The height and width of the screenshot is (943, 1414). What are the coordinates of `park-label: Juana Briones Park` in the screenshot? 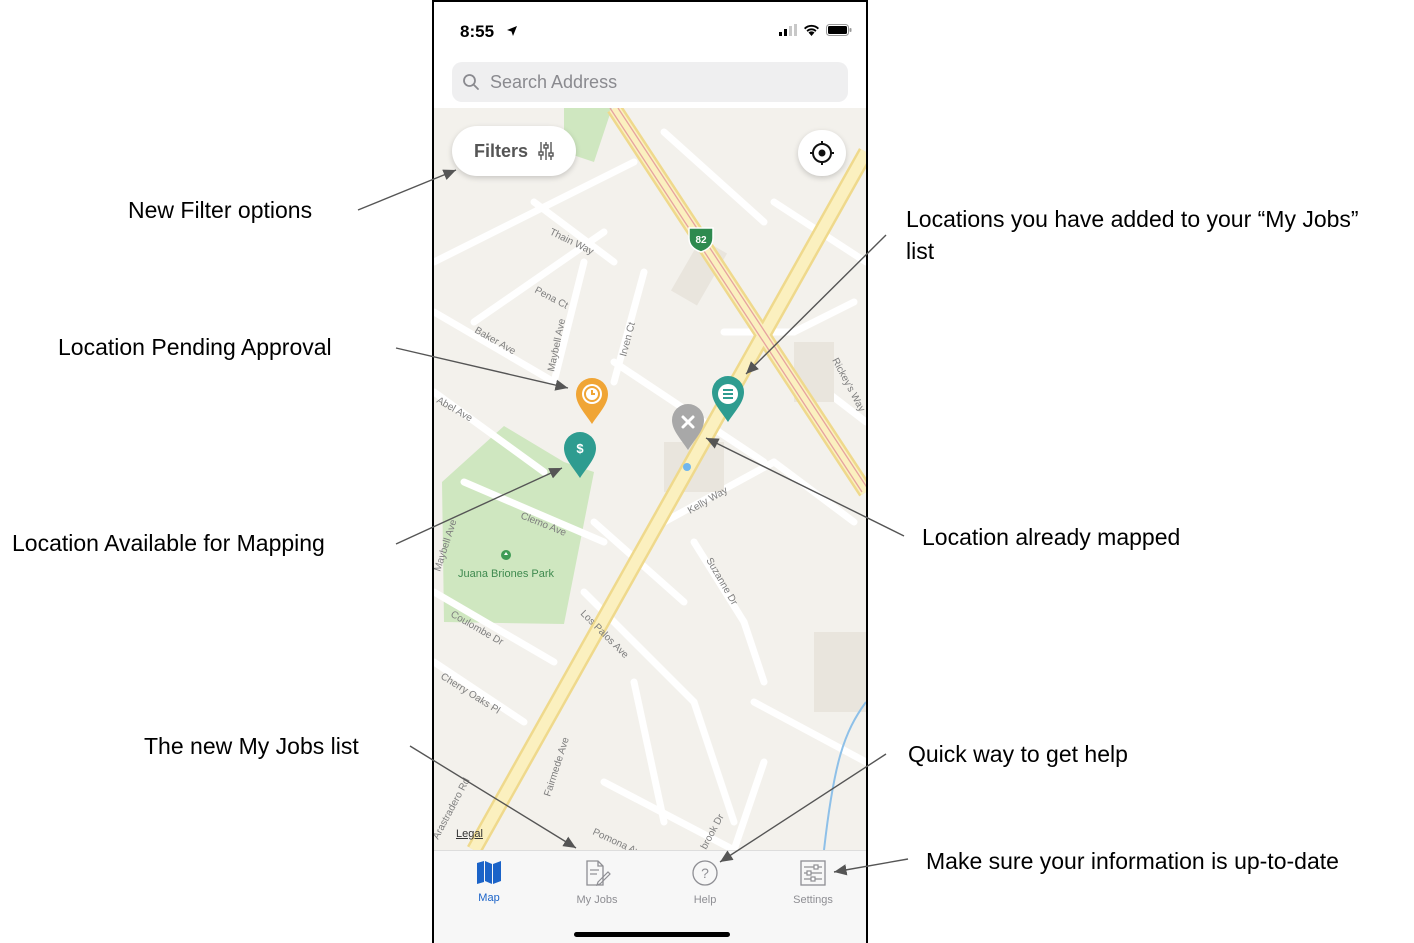 It's located at (506, 574).